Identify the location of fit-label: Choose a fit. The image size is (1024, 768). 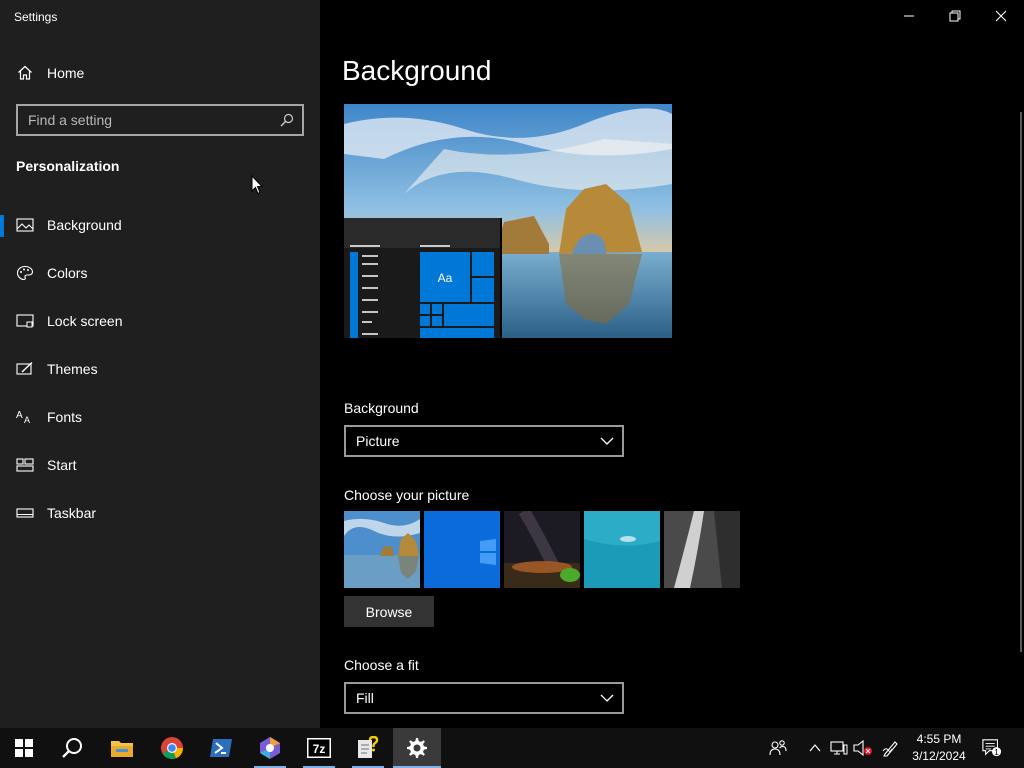
(381, 665).